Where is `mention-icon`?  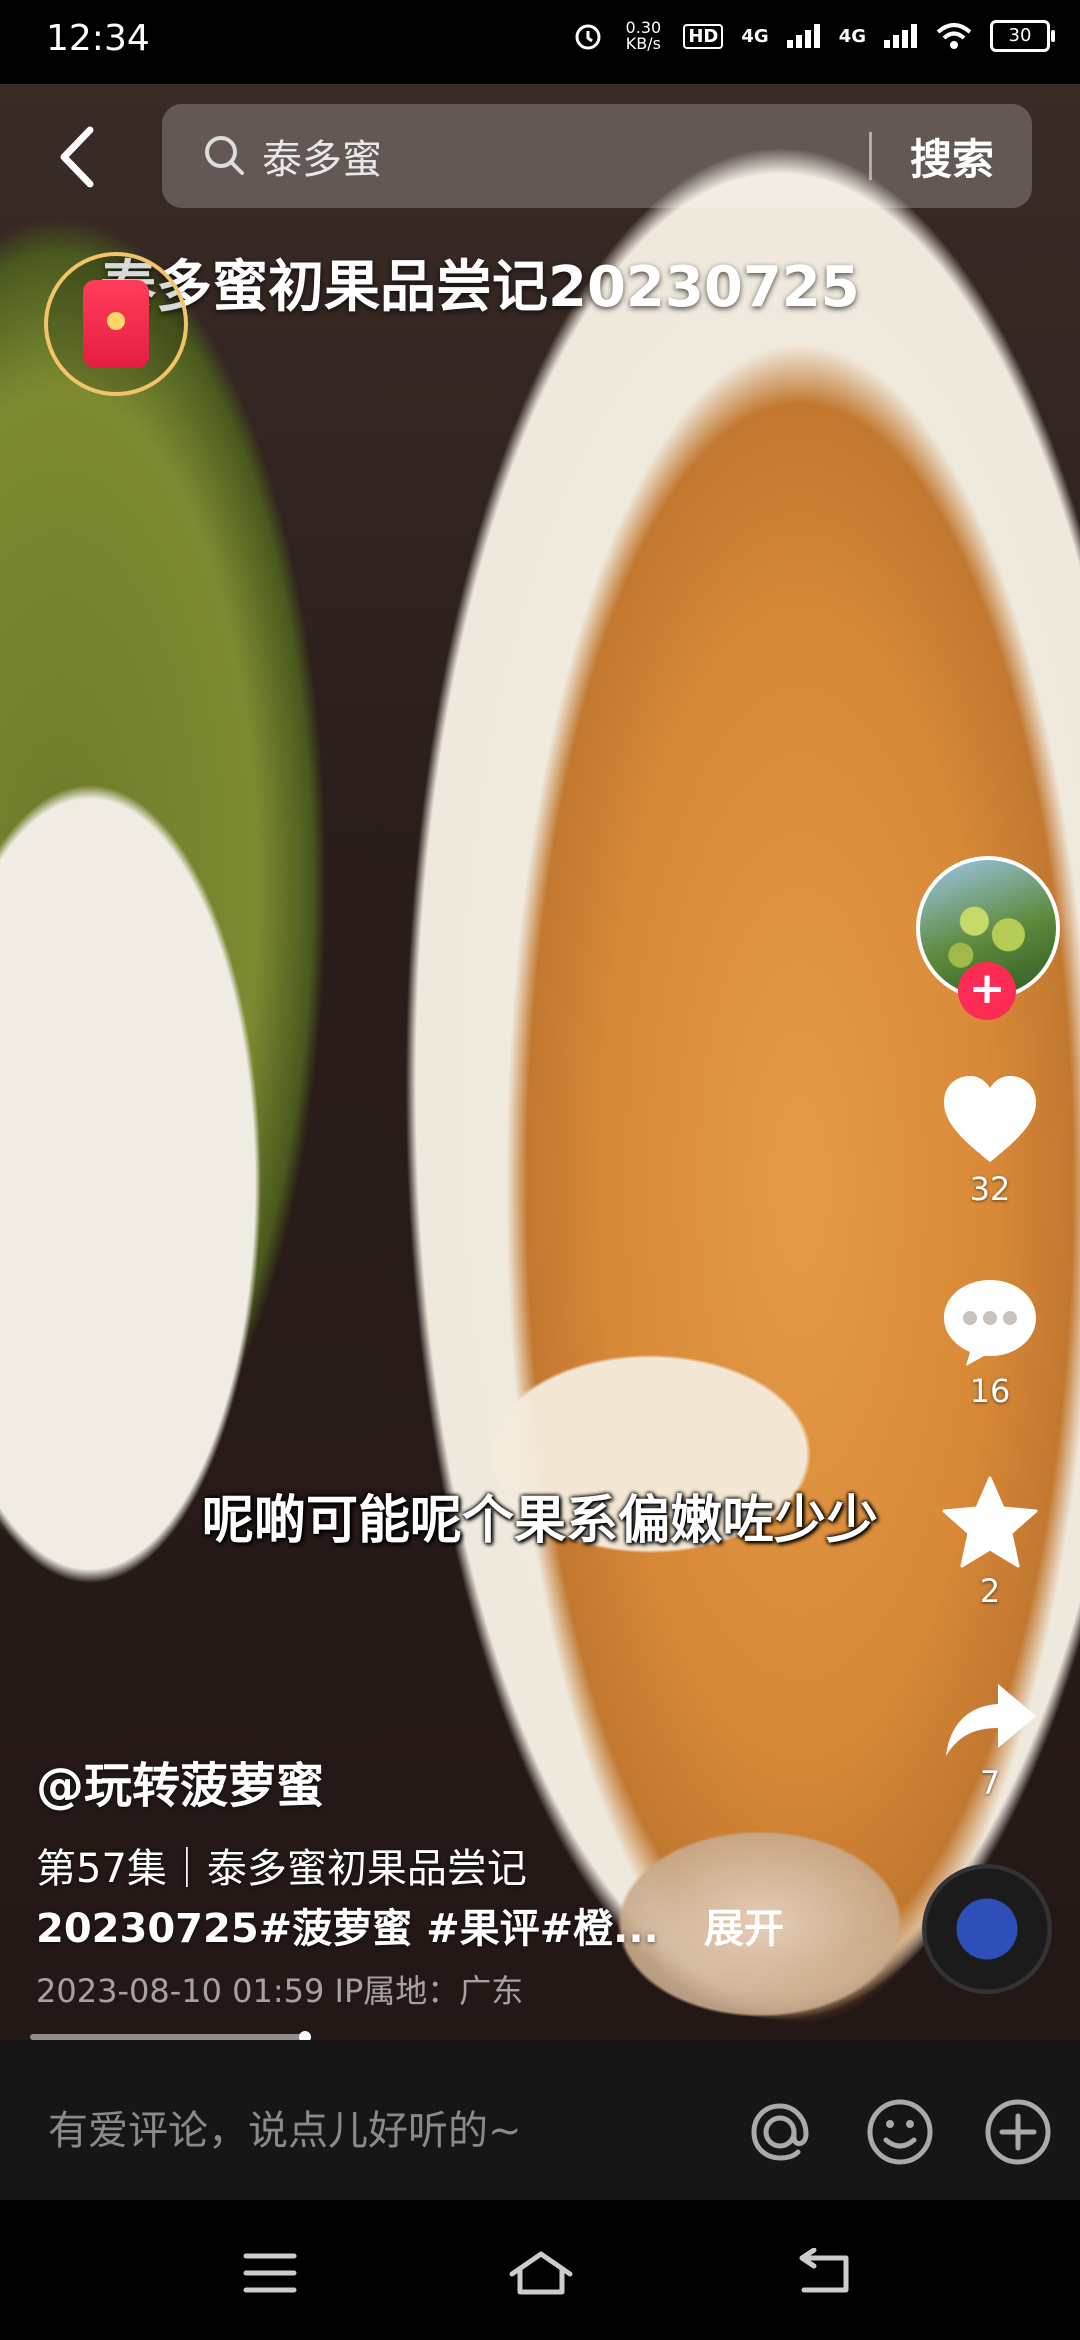 mention-icon is located at coordinates (780, 2132).